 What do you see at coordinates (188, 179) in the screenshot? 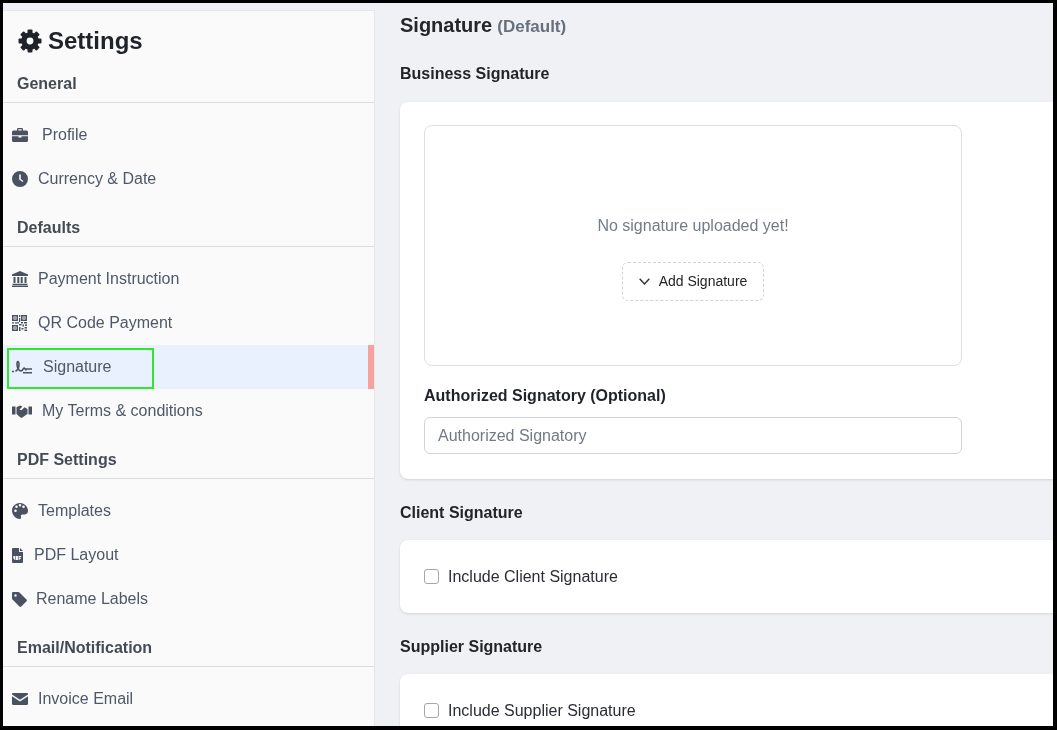
I see `sidebar-item: Currency & Date` at bounding box center [188, 179].